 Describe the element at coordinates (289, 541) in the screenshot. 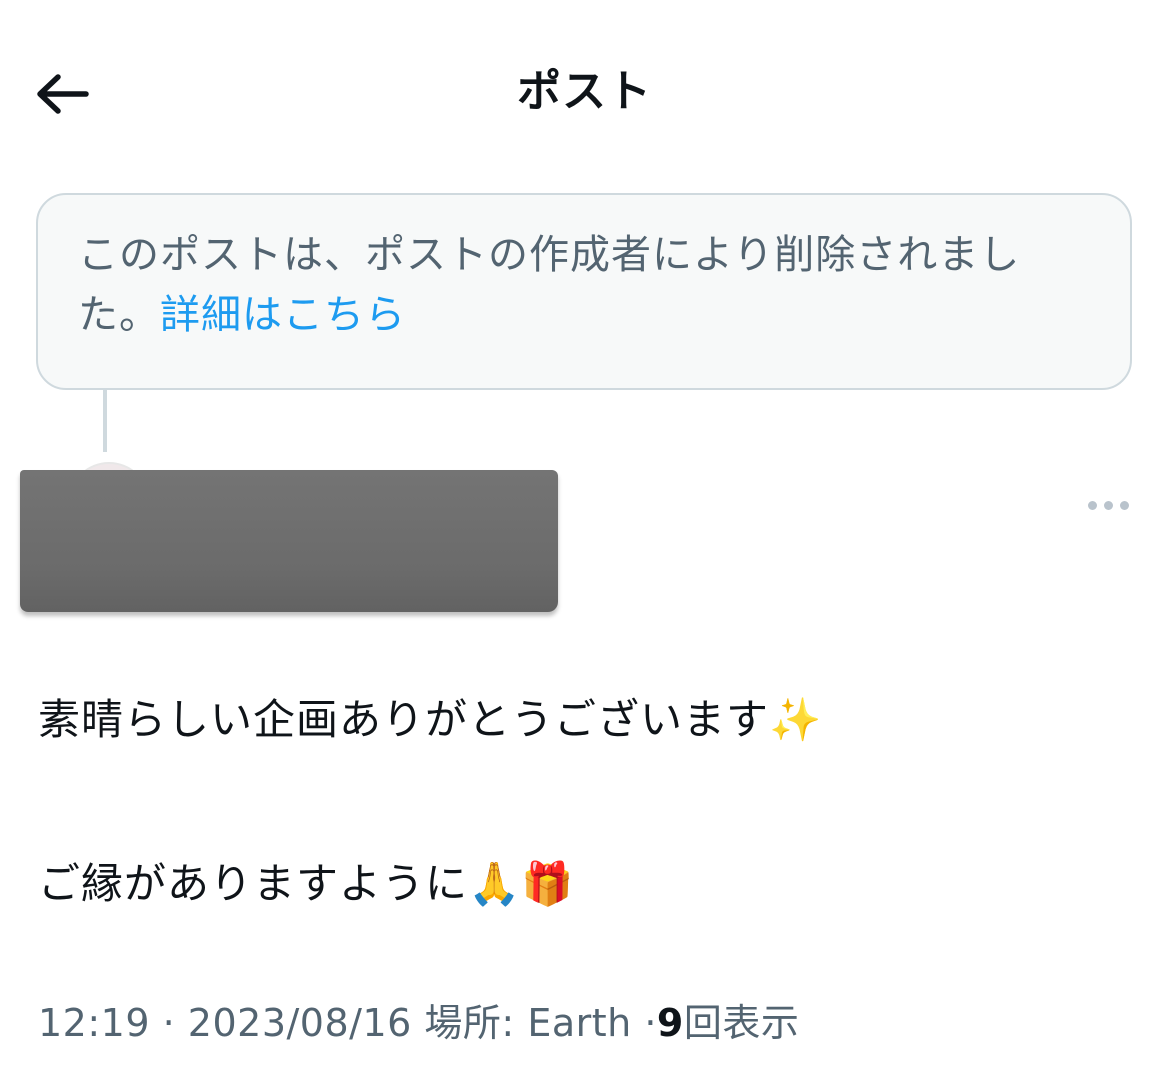

I see `redacted-author-area` at that location.